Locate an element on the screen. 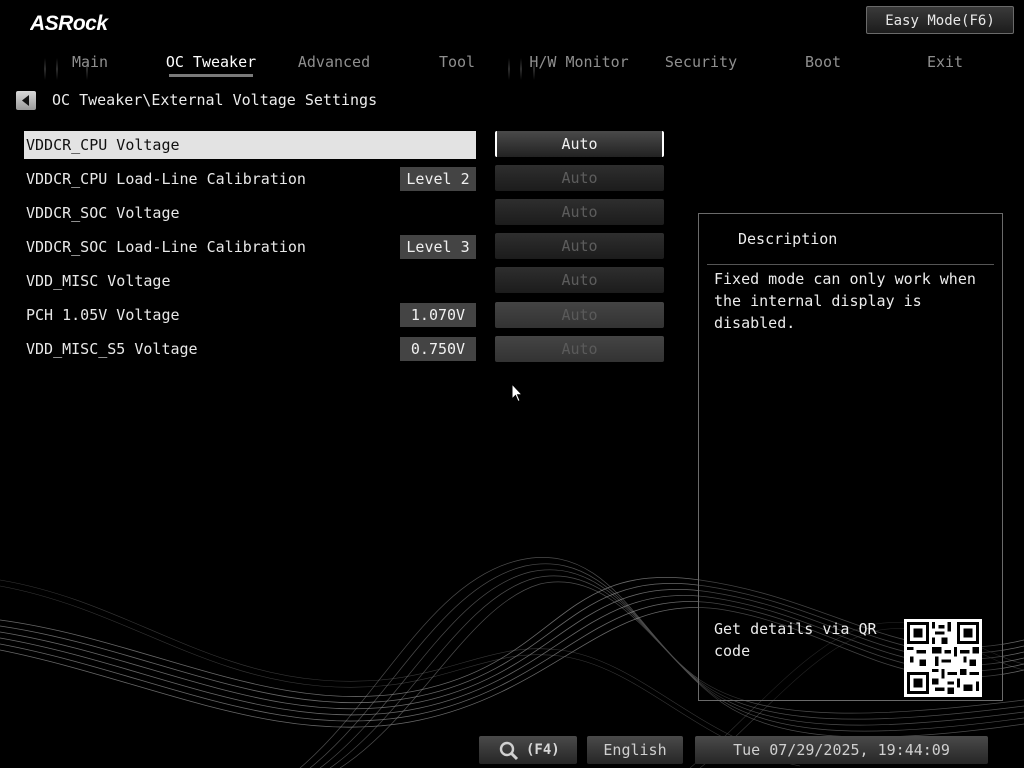  setting-row-vdd-misc-s5-voltage: VDD_MISC_S5 Voltage 0.750V is located at coordinates (250, 349).